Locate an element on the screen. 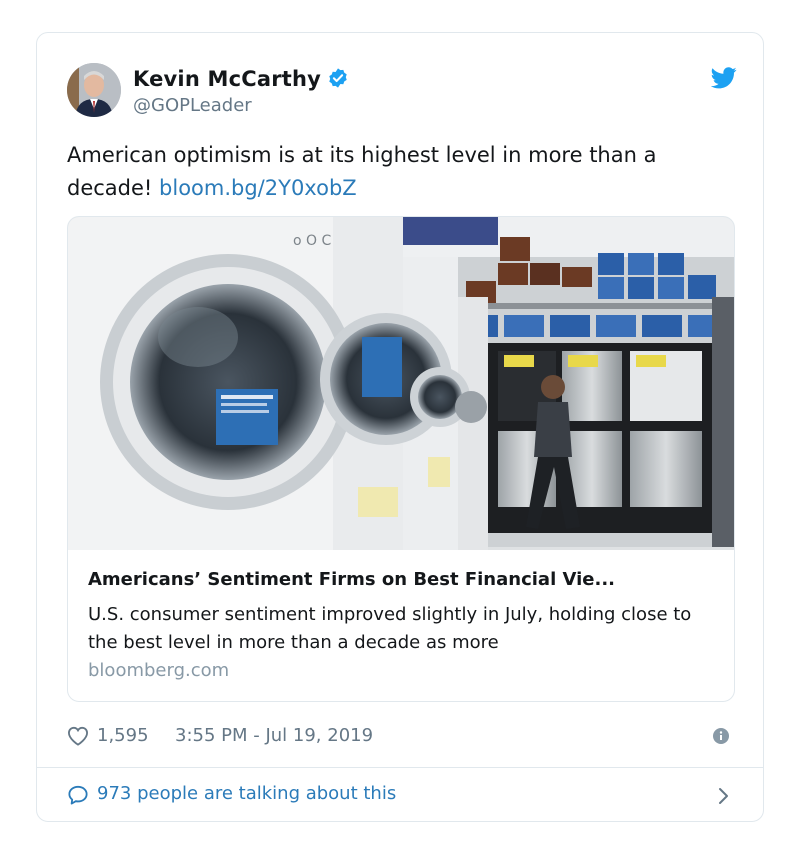  twitter-bird-icon is located at coordinates (723, 78).